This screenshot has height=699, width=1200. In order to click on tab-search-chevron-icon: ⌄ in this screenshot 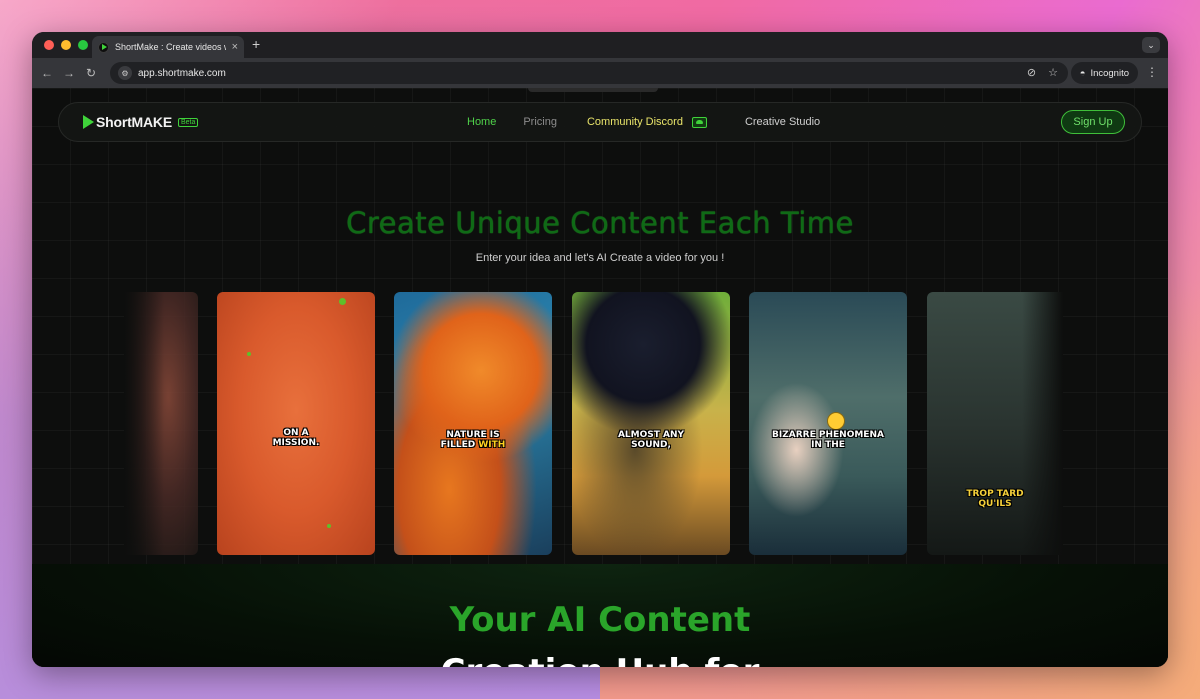, I will do `click(1151, 45)`.